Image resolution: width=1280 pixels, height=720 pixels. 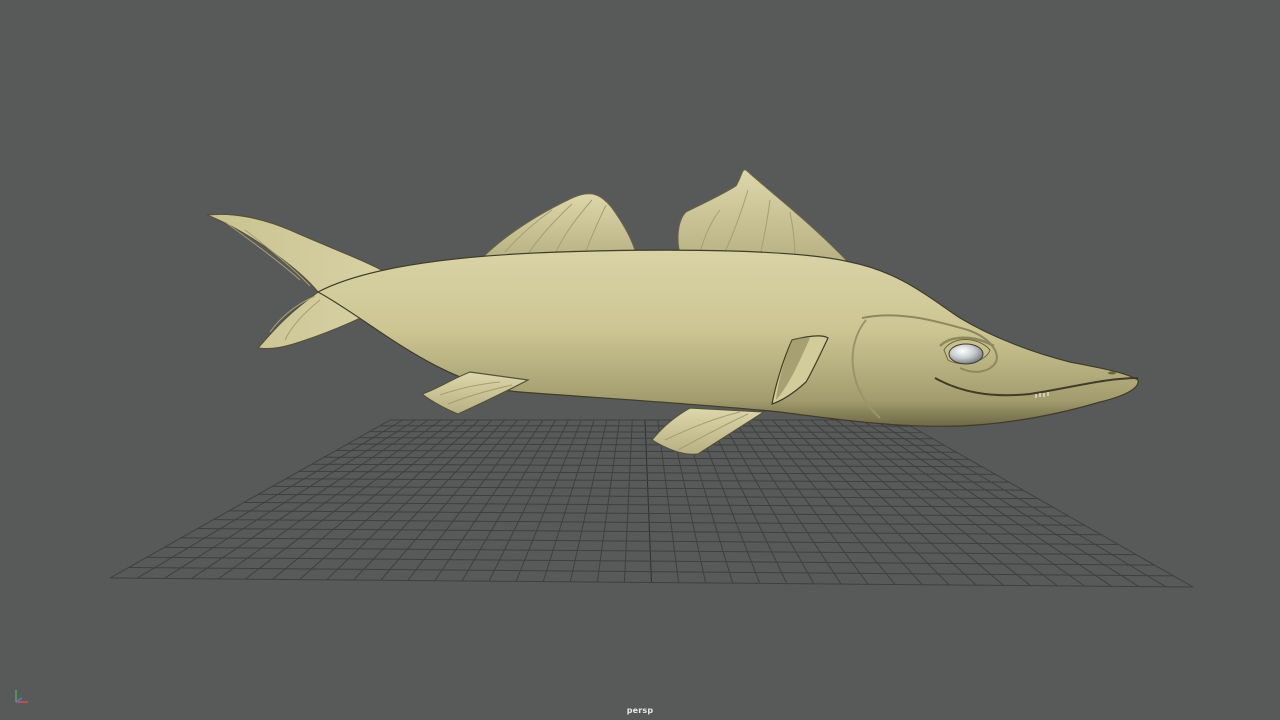 What do you see at coordinates (966, 354) in the screenshot?
I see `eye-ball` at bounding box center [966, 354].